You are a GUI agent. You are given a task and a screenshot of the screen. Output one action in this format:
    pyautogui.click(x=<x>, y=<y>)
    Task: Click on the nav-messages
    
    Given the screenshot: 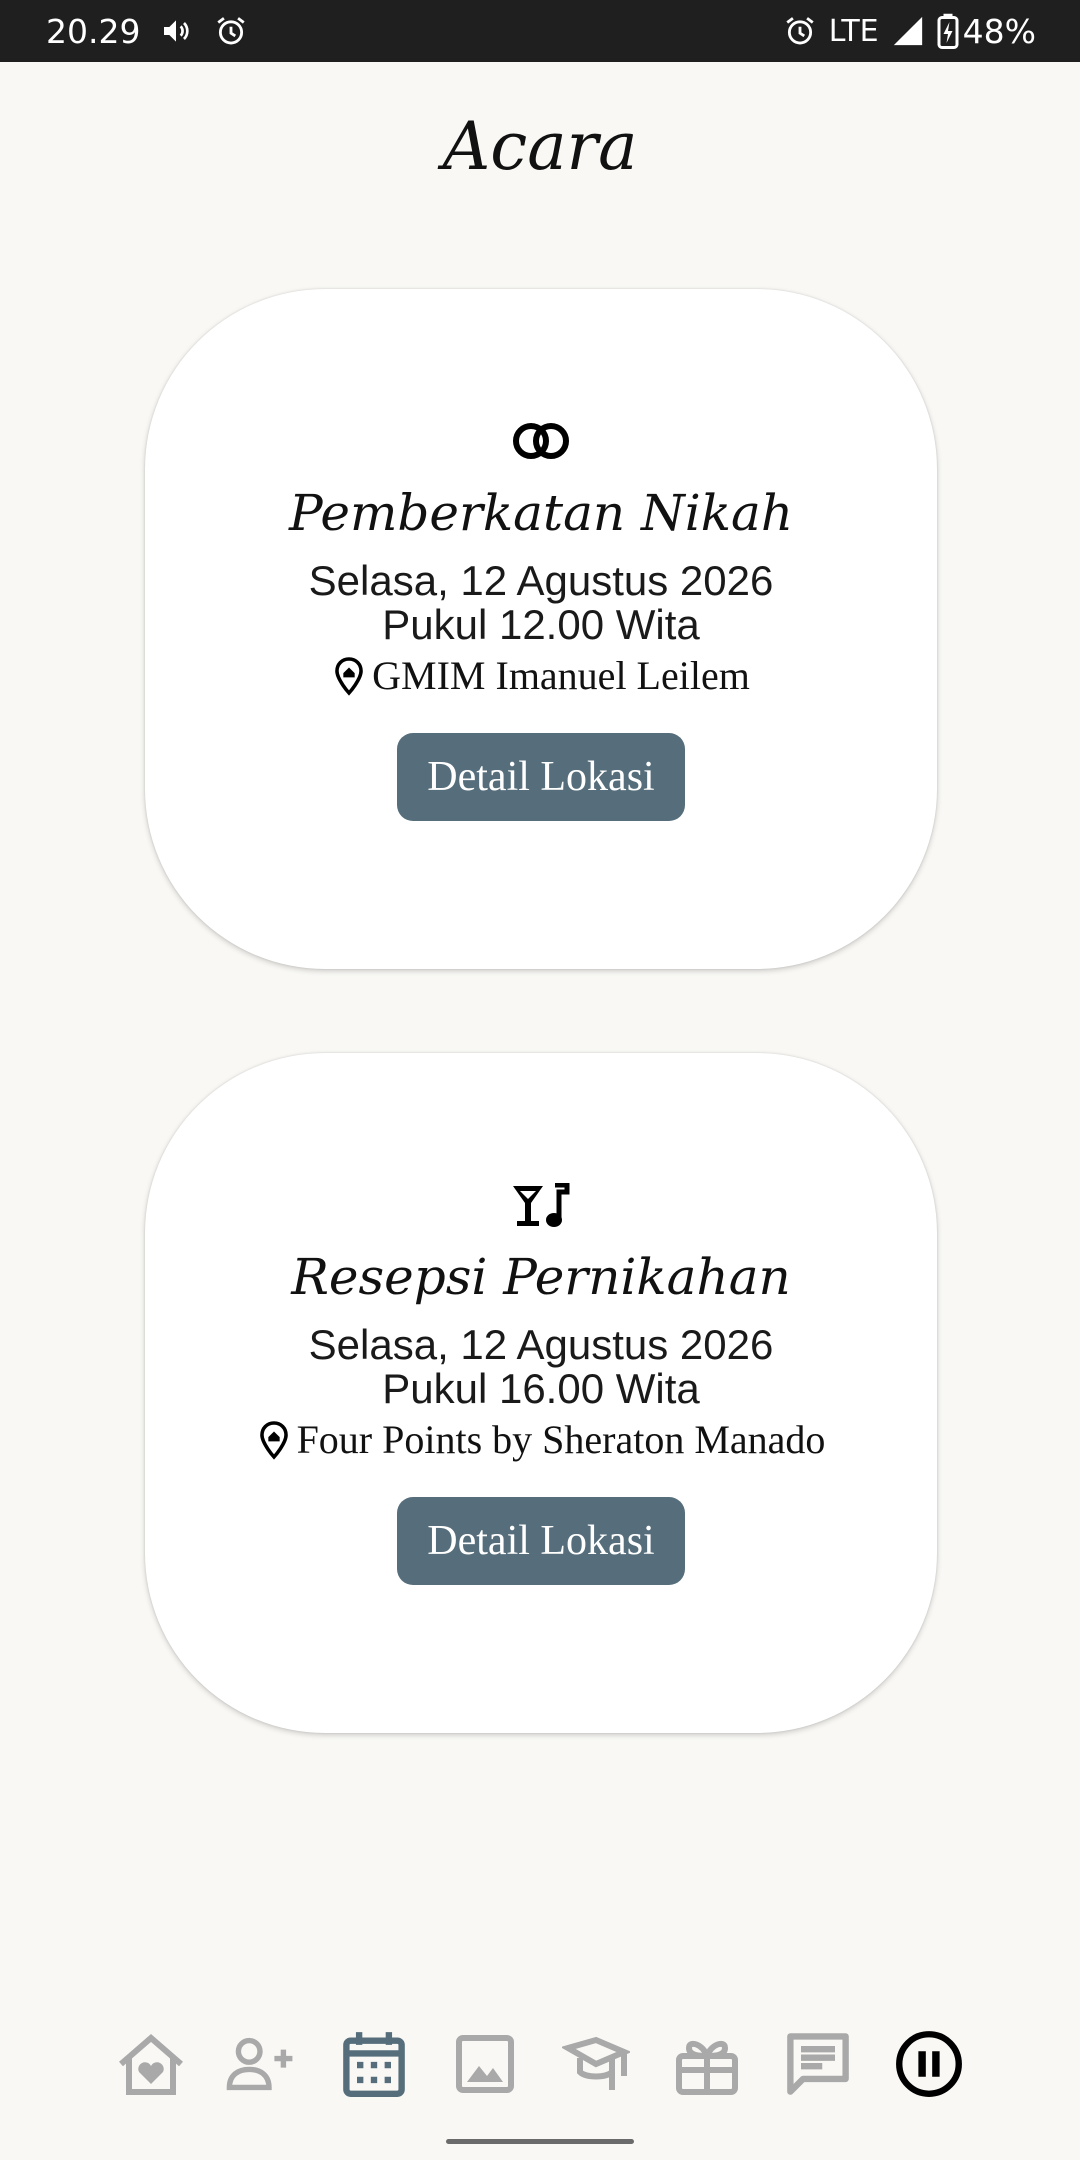 What is the action you would take?
    pyautogui.click(x=818, y=2064)
    